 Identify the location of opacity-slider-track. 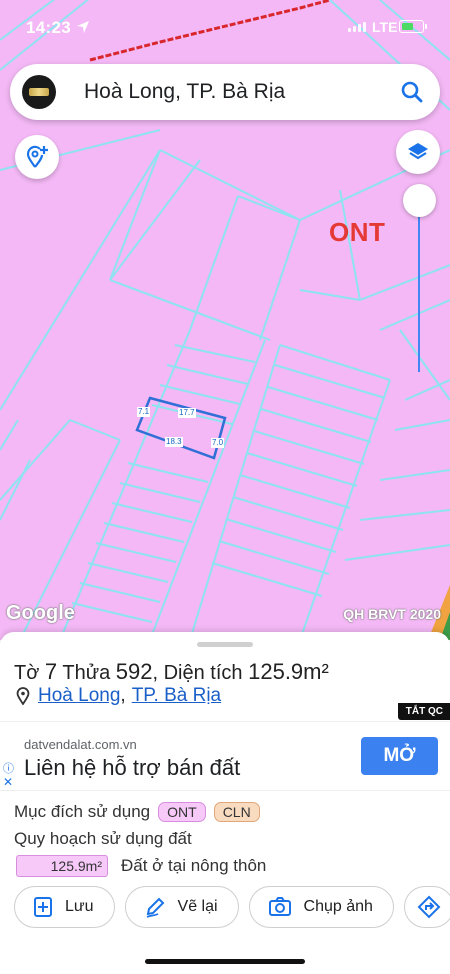
(419, 286).